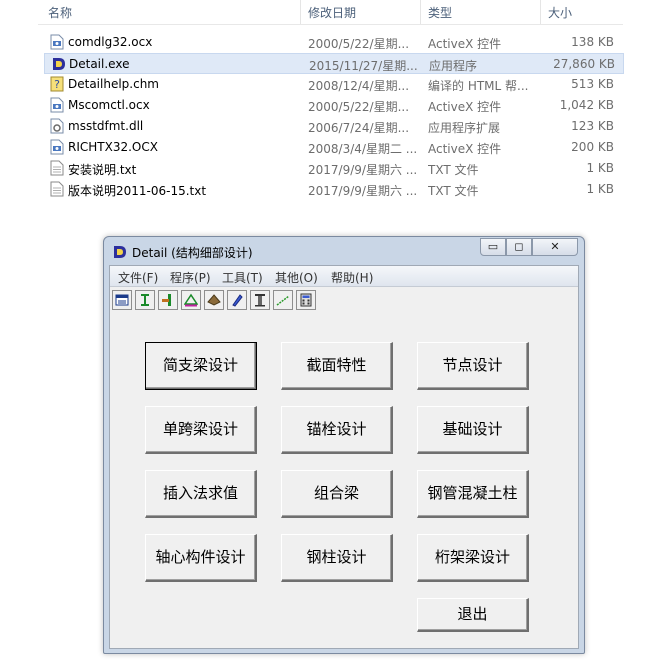 The image size is (663, 663). What do you see at coordinates (464, 128) in the screenshot?
I see `file-type: 应用程序扩展` at bounding box center [464, 128].